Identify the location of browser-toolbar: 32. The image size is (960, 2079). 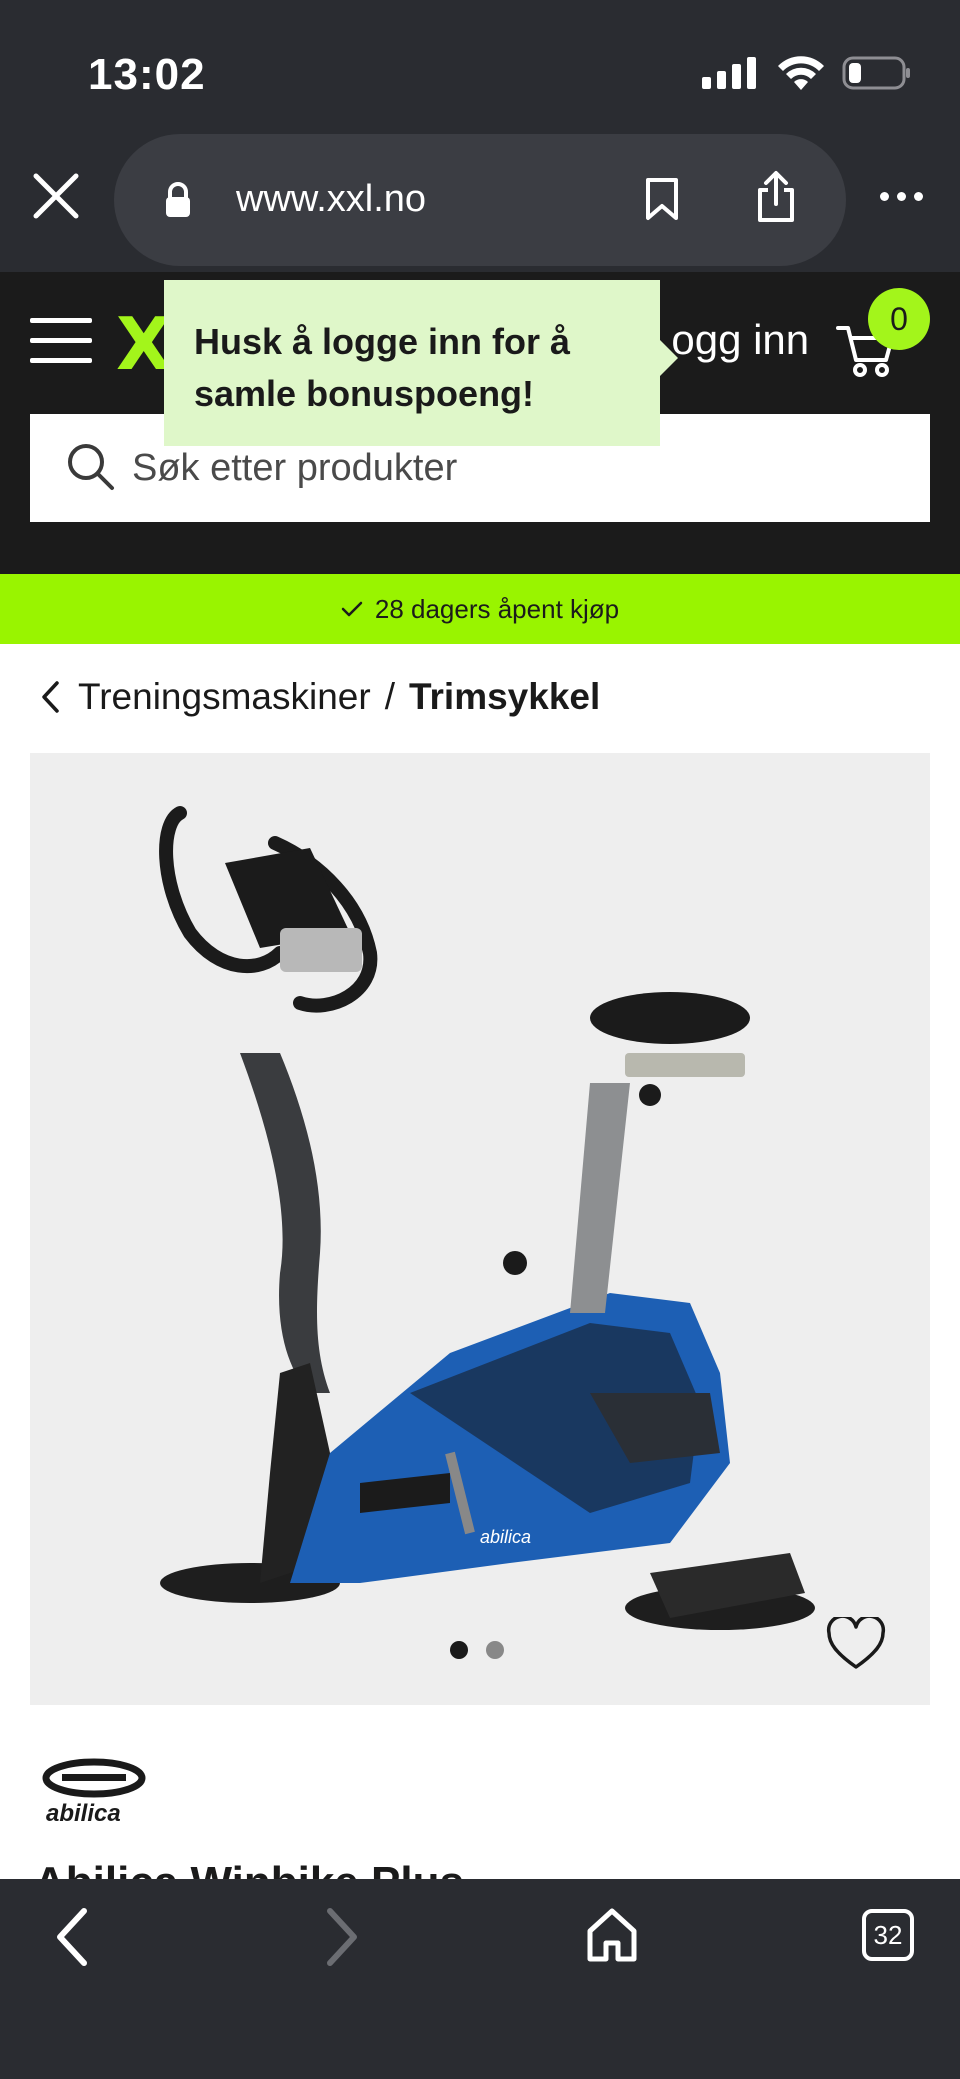
(480, 1979).